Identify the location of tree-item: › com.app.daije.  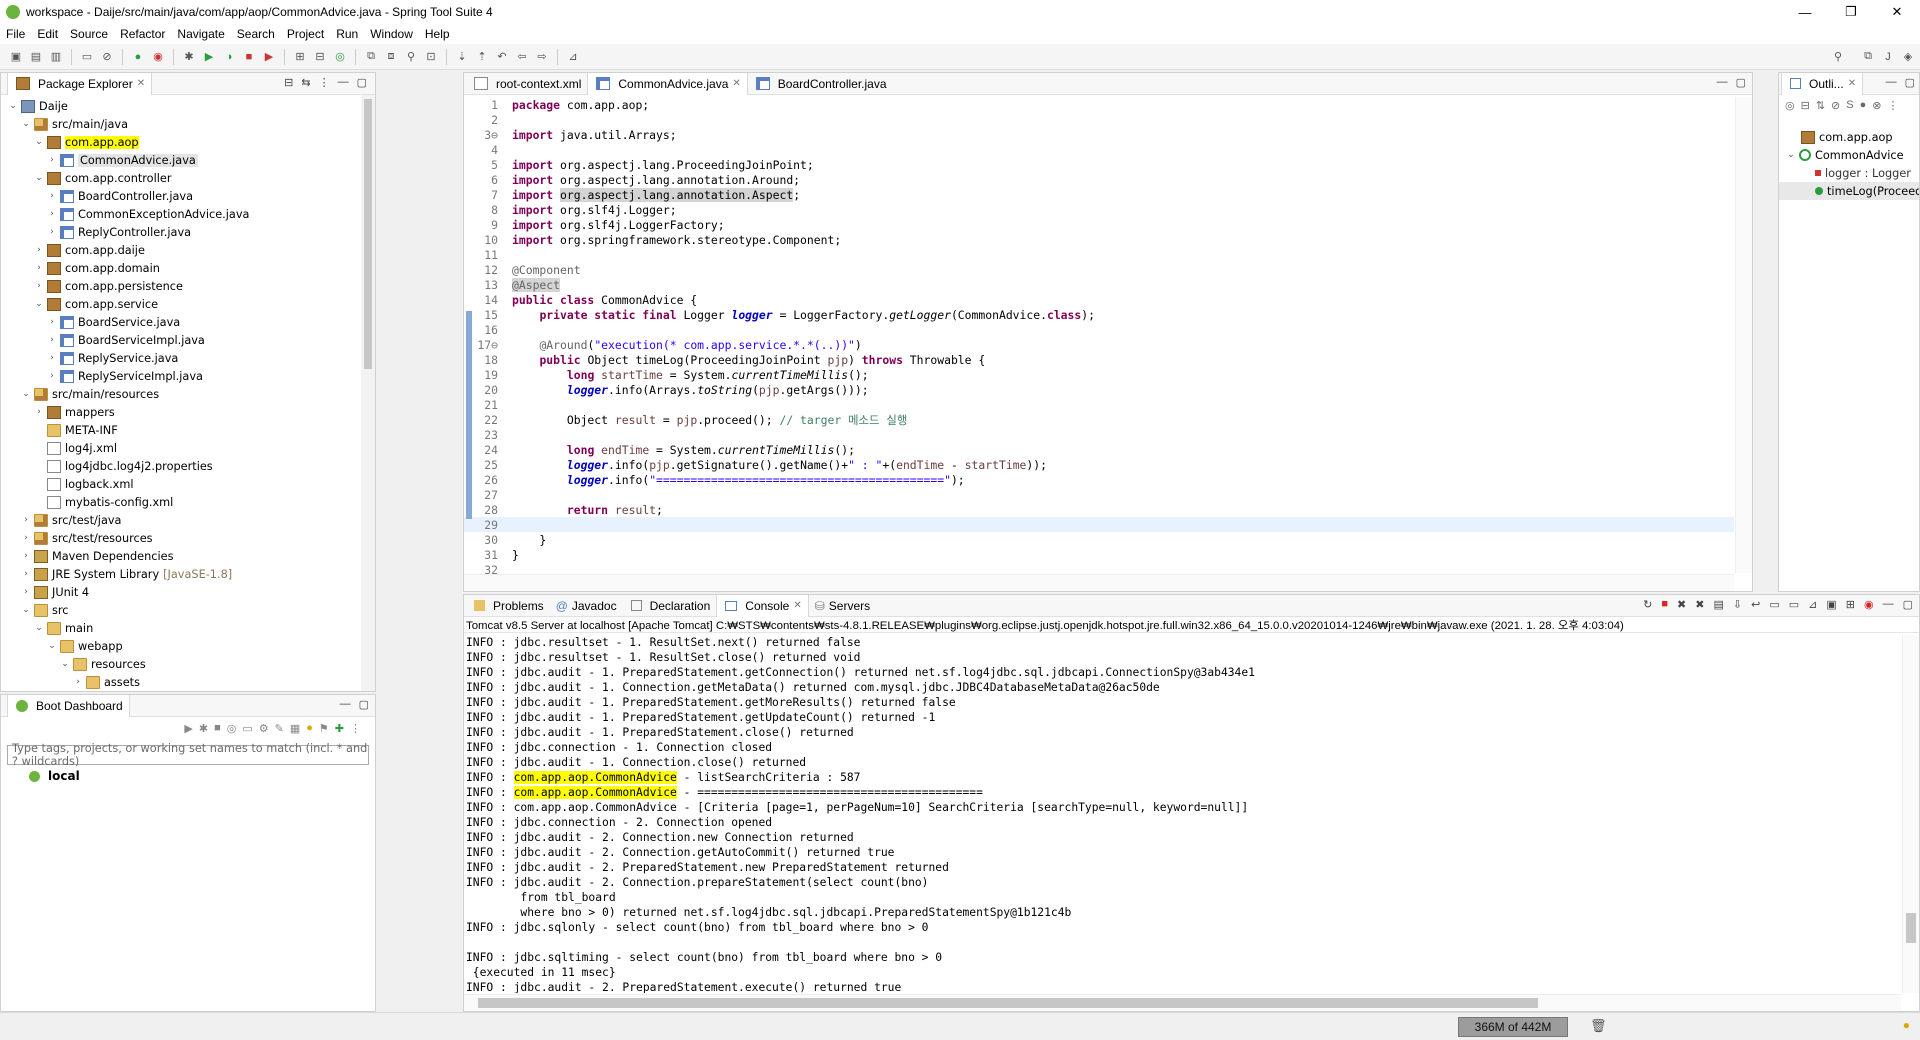
(188, 250).